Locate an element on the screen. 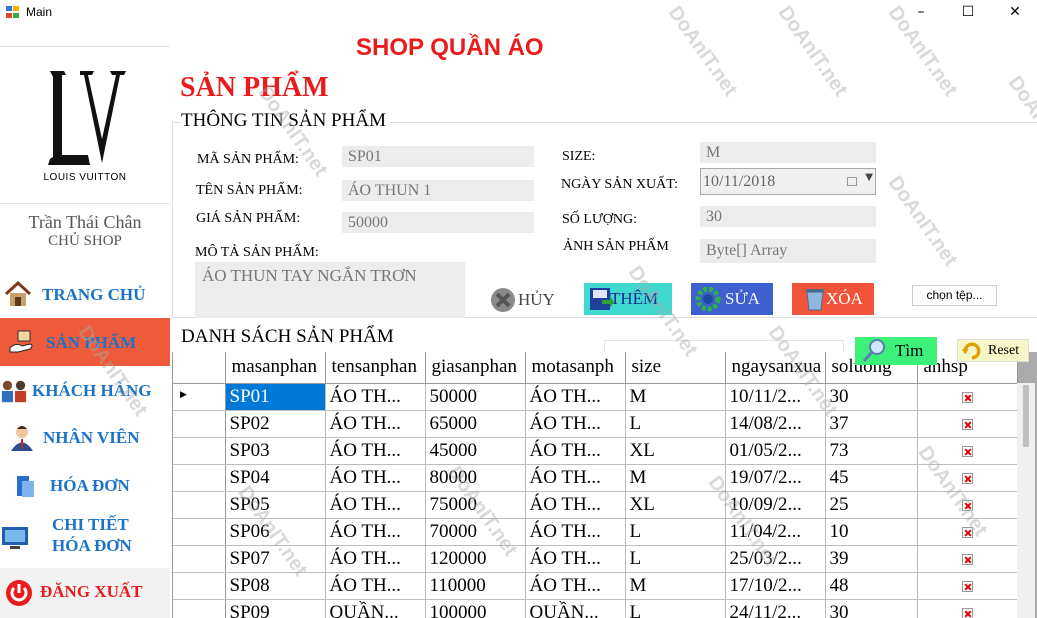 The width and height of the screenshot is (1037, 618). table-cell: SP07 is located at coordinates (275, 559).